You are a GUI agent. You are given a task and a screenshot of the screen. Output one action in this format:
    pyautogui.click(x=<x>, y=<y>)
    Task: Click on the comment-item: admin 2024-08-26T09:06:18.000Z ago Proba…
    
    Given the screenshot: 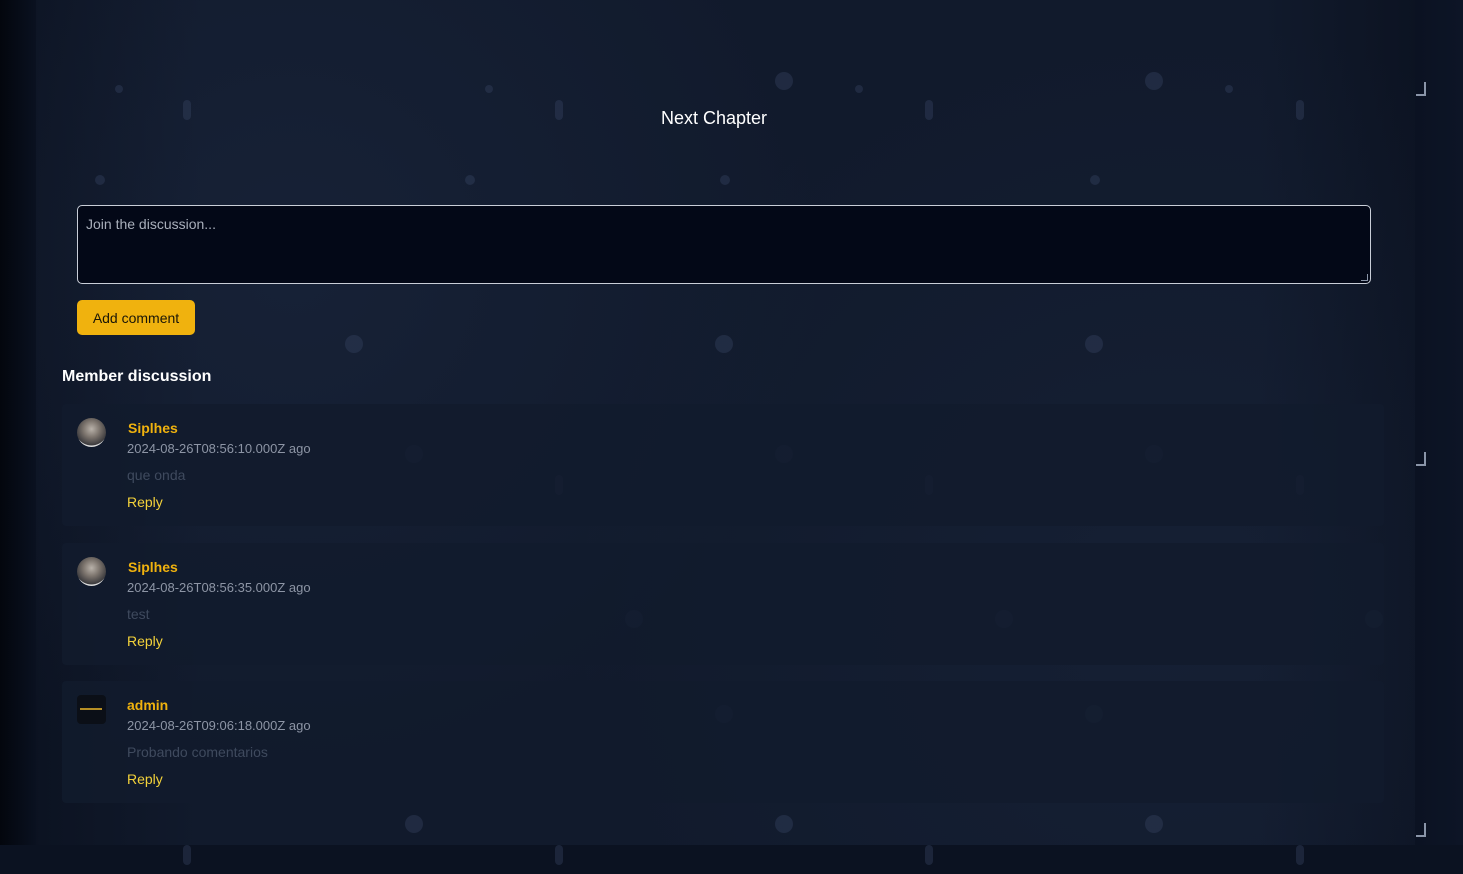 What is the action you would take?
    pyautogui.click(x=723, y=742)
    